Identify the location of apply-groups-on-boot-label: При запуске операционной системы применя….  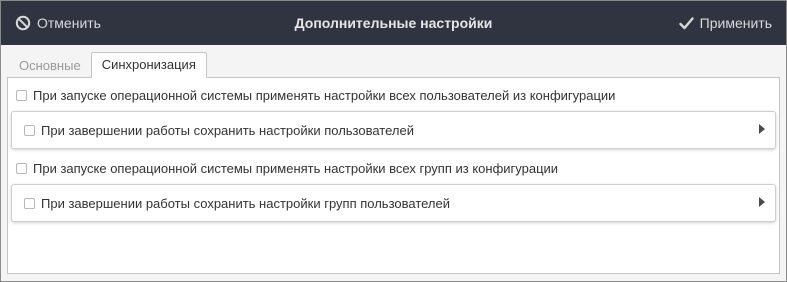
(296, 168).